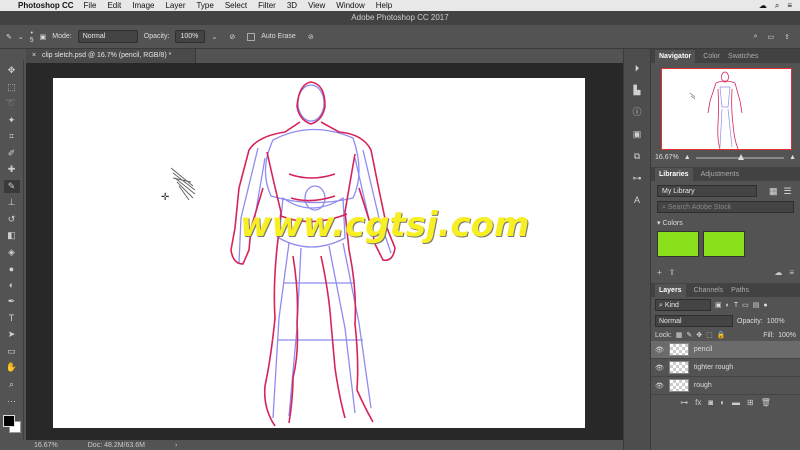  What do you see at coordinates (21, 37) in the screenshot?
I see `tool-preset-chevron-icon: ⌄` at bounding box center [21, 37].